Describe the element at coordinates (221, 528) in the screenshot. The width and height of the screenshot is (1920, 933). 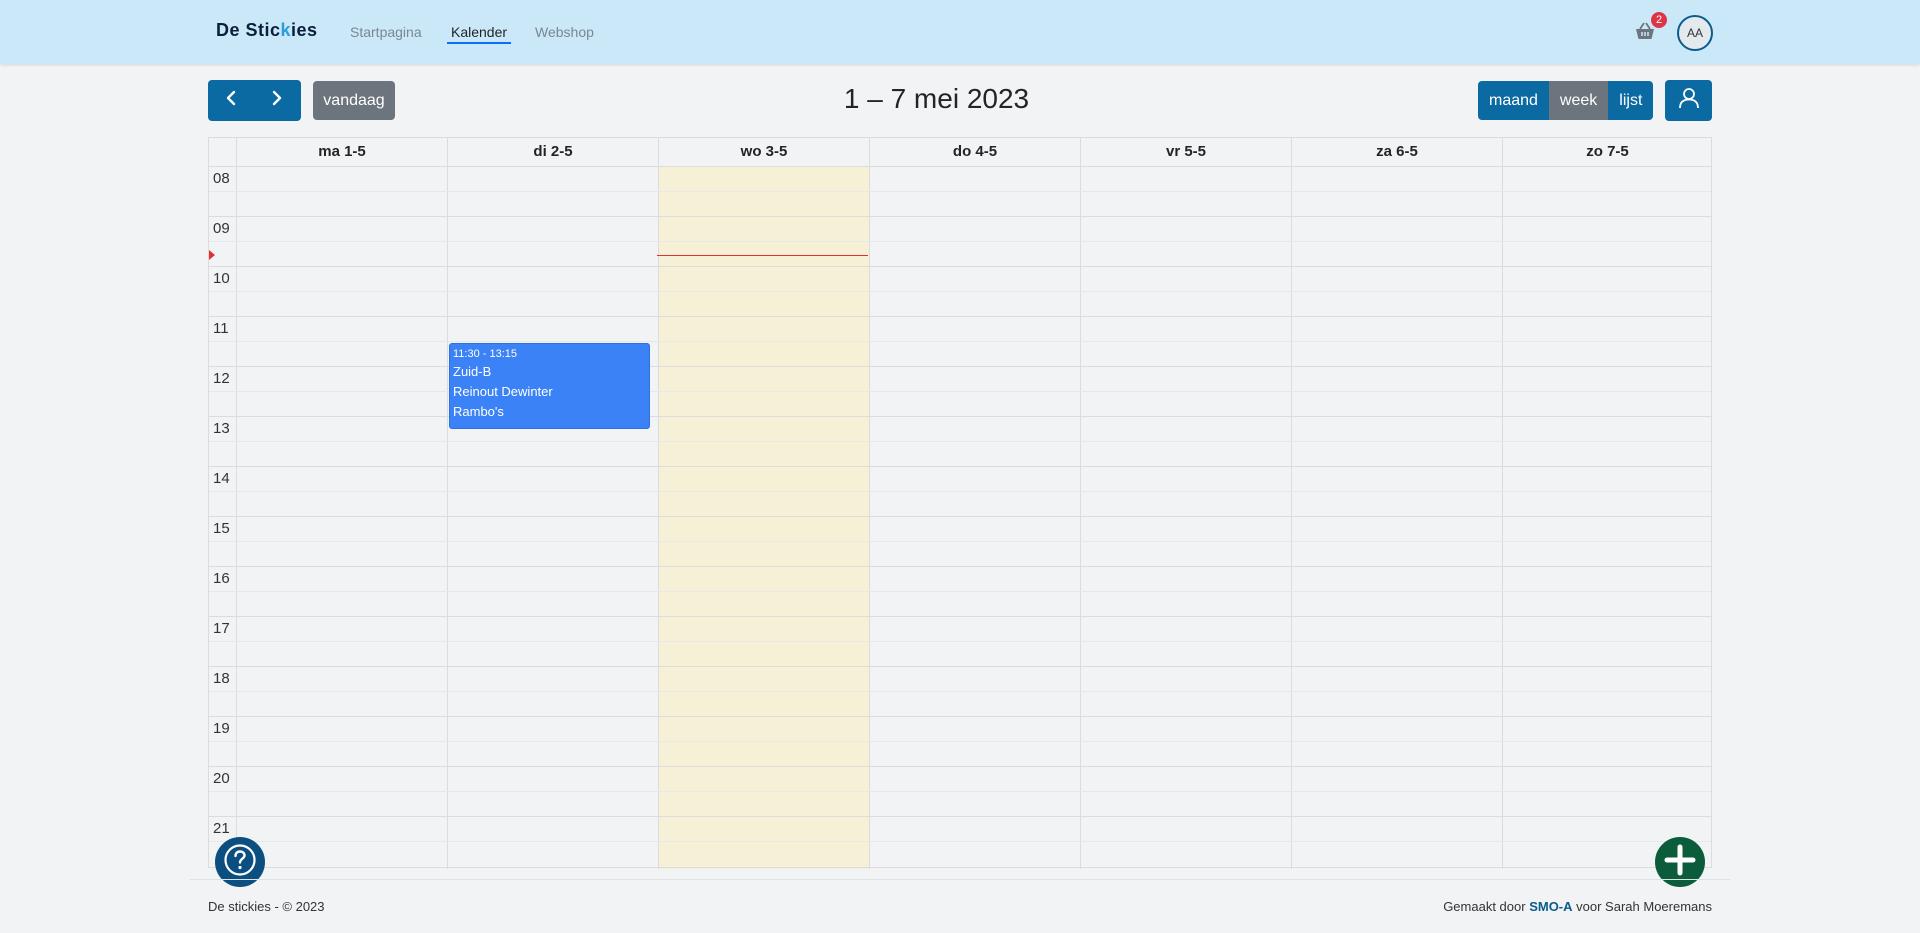
I see `hour-label: 15` at that location.